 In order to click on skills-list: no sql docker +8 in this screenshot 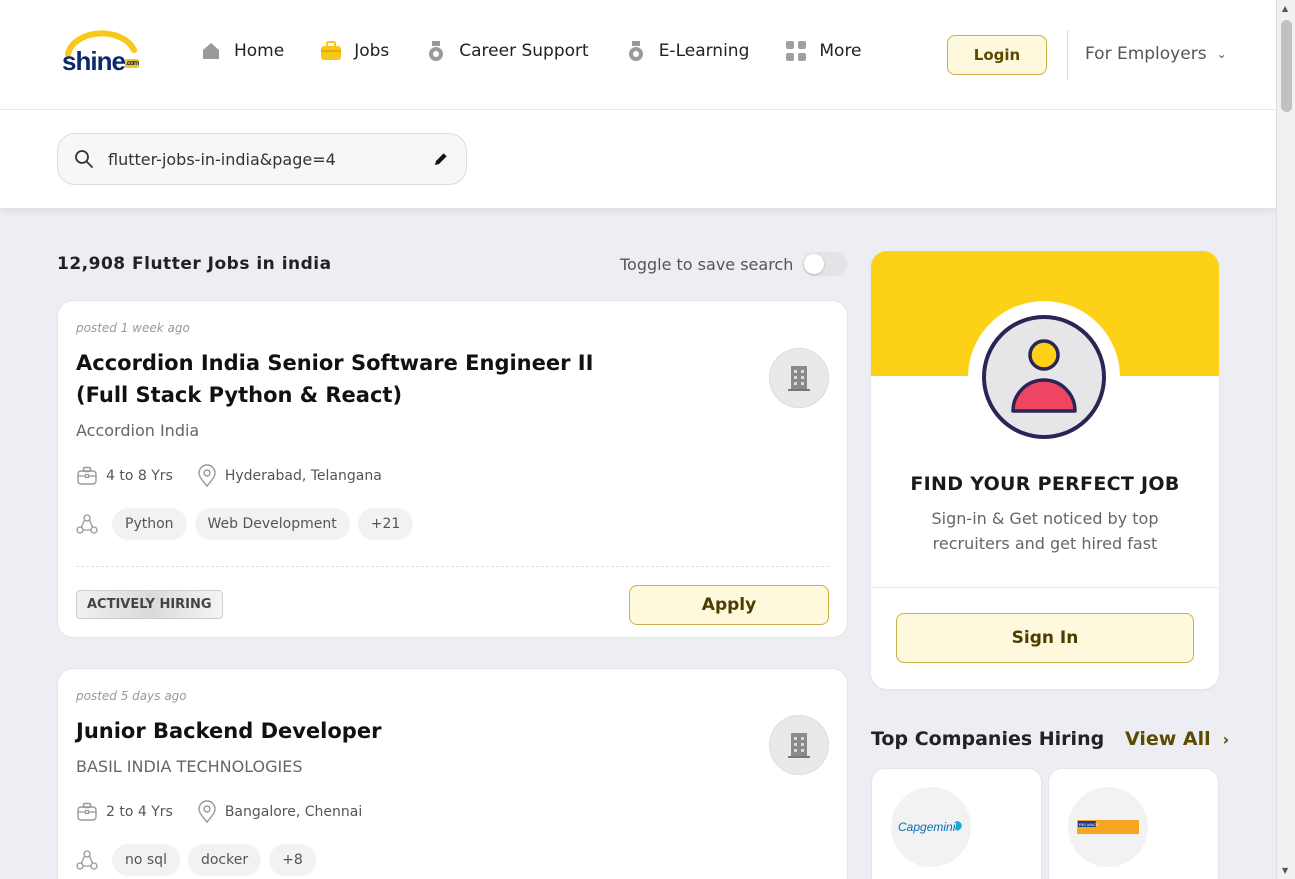, I will do `click(200, 860)`.